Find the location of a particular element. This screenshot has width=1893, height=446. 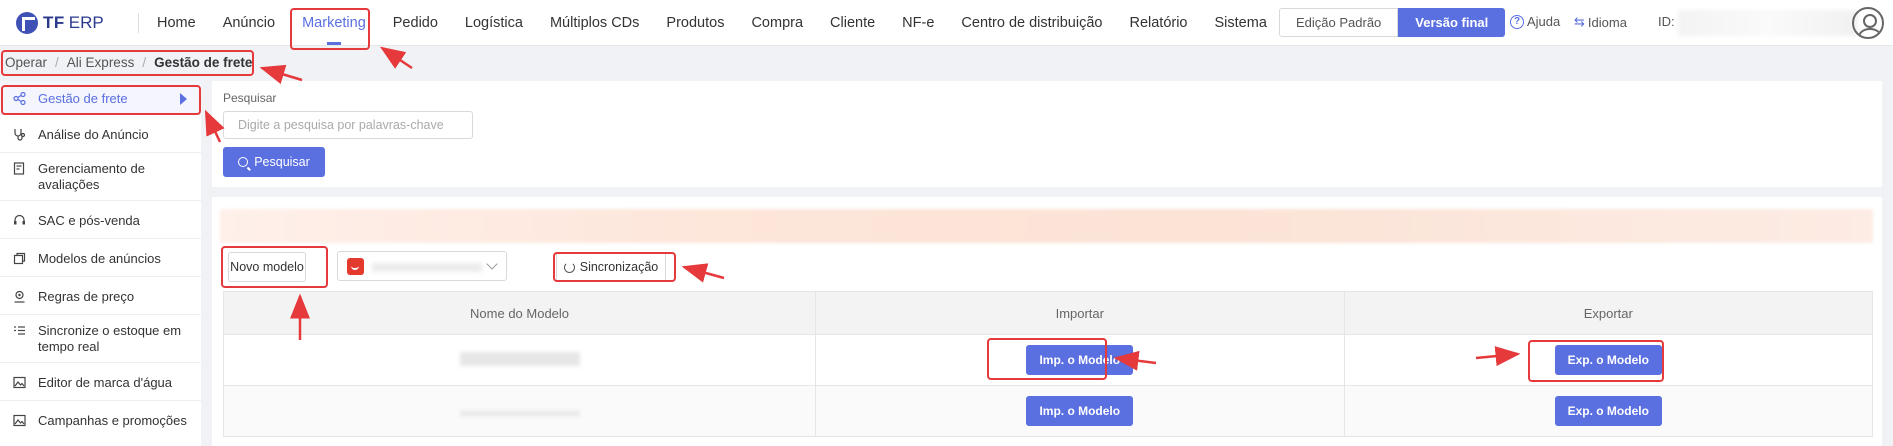

refresh-icon is located at coordinates (569, 267).